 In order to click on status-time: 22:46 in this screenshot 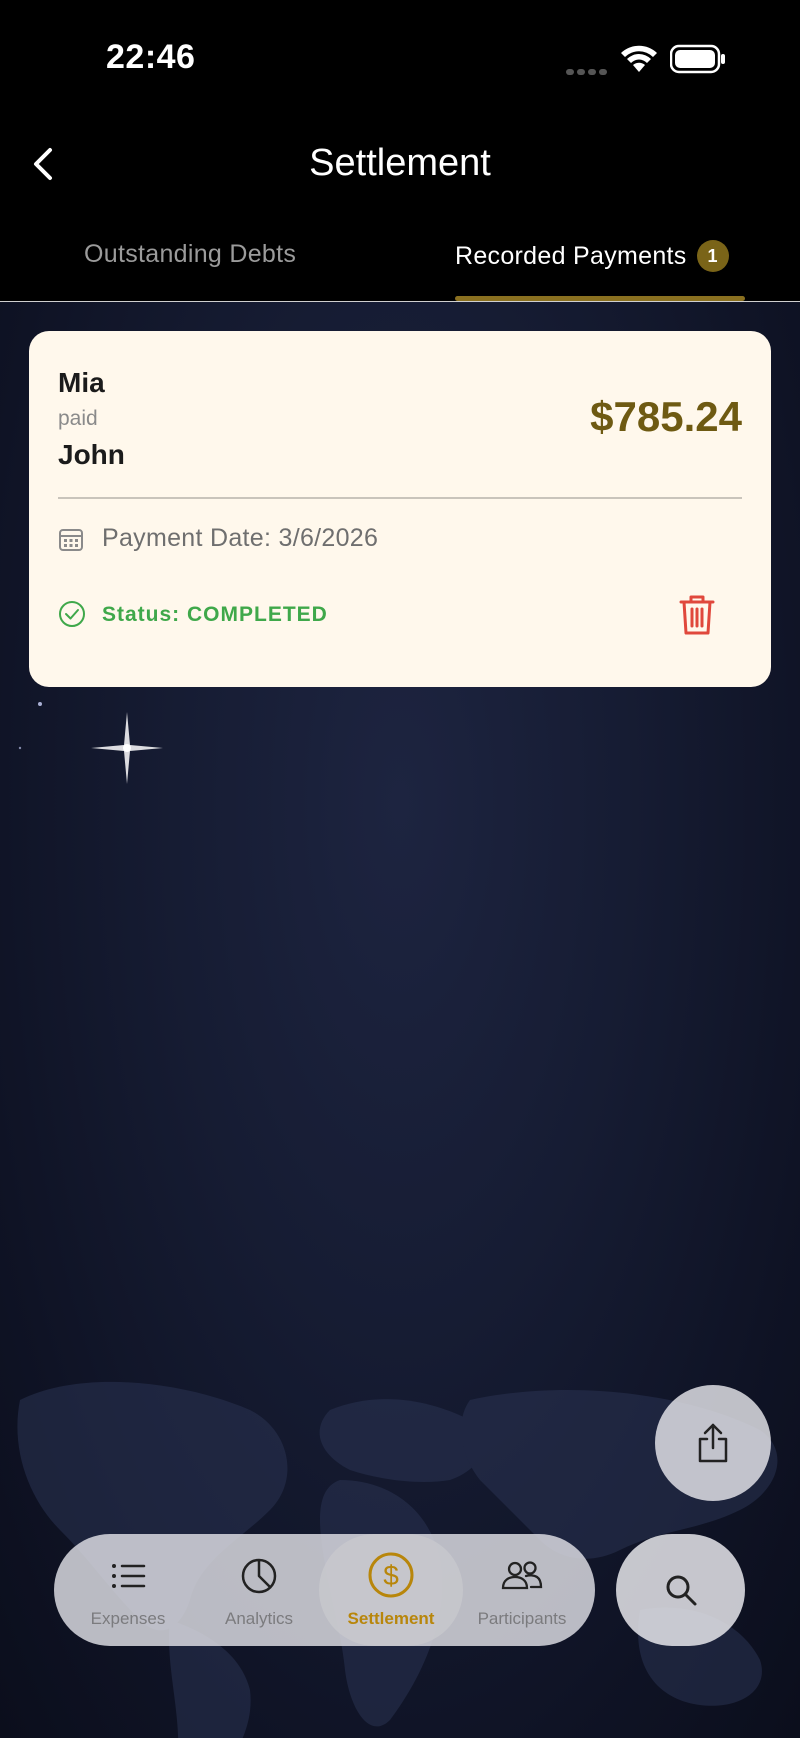, I will do `click(151, 57)`.